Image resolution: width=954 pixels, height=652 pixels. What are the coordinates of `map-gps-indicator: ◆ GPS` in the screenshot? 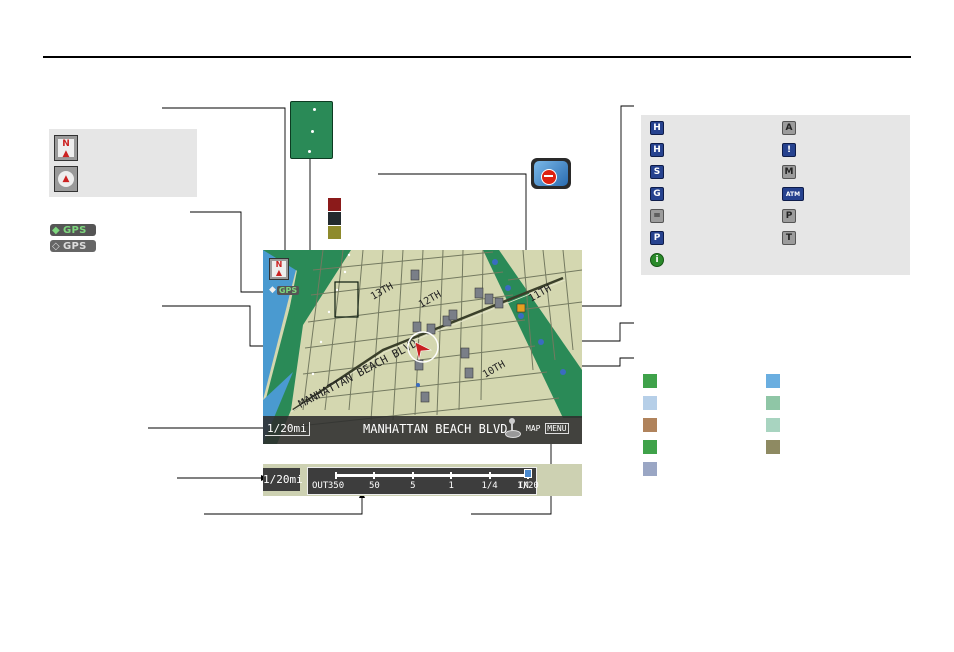 It's located at (284, 290).